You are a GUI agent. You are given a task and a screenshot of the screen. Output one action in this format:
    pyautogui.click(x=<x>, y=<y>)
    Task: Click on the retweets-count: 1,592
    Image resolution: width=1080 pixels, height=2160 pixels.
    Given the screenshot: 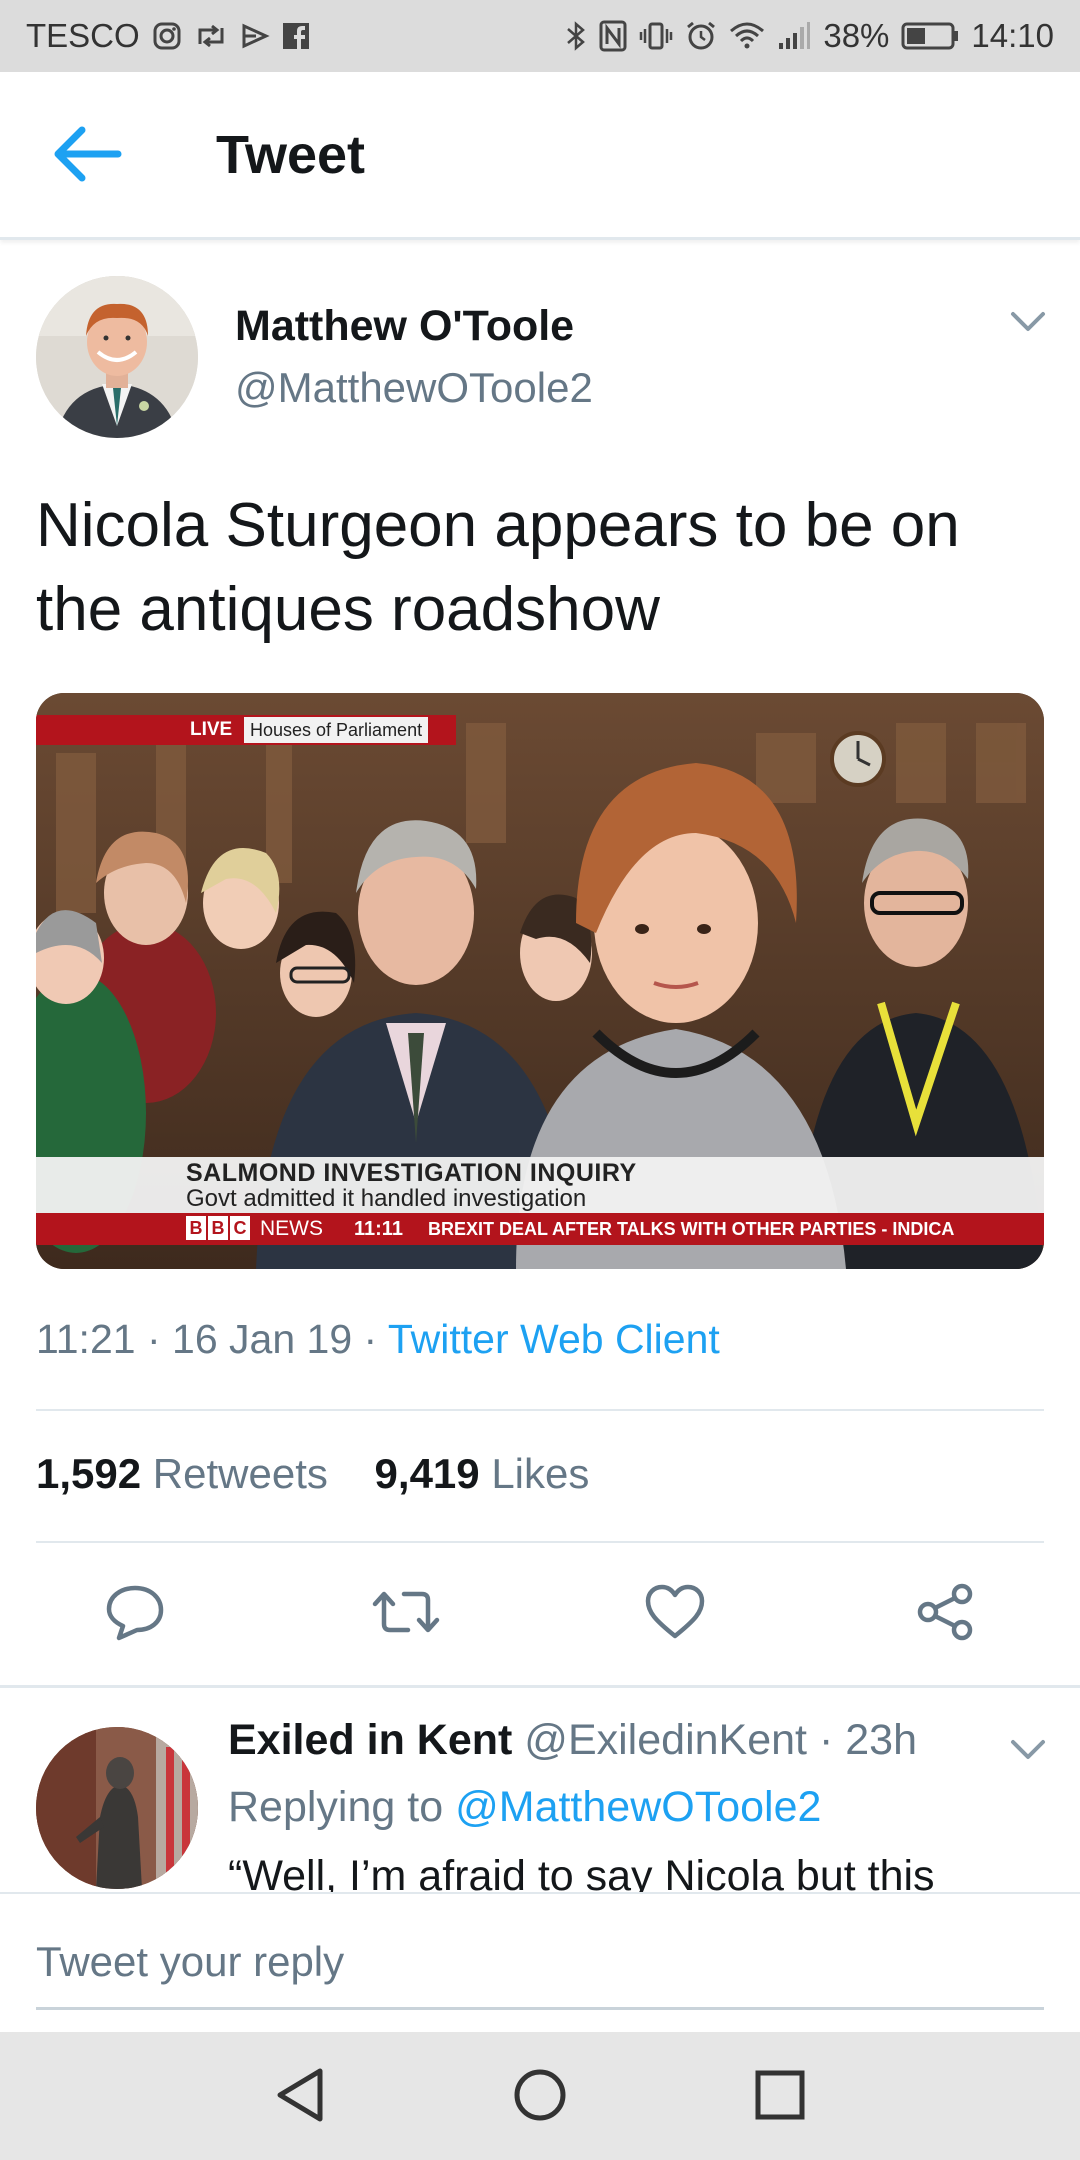 What is the action you would take?
    pyautogui.click(x=89, y=1473)
    